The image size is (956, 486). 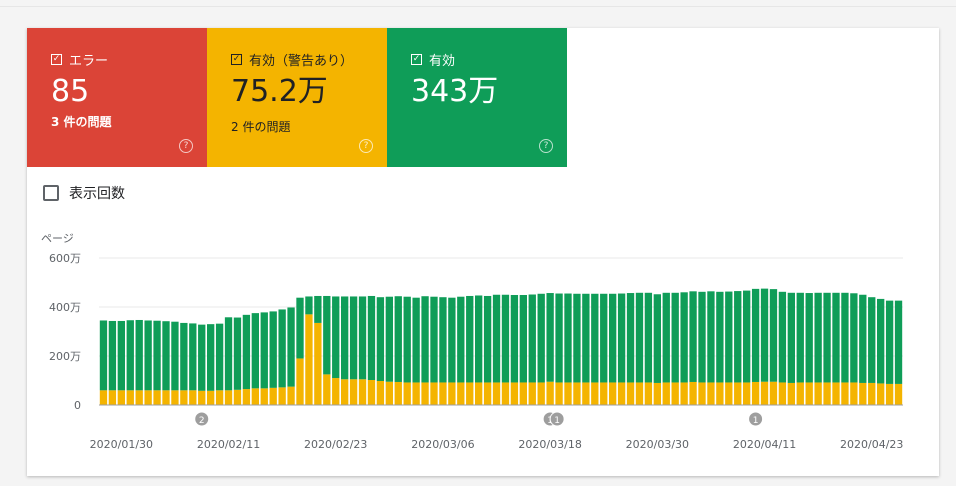 What do you see at coordinates (228, 444) in the screenshot?
I see `x-tick-label: 2020/02/11` at bounding box center [228, 444].